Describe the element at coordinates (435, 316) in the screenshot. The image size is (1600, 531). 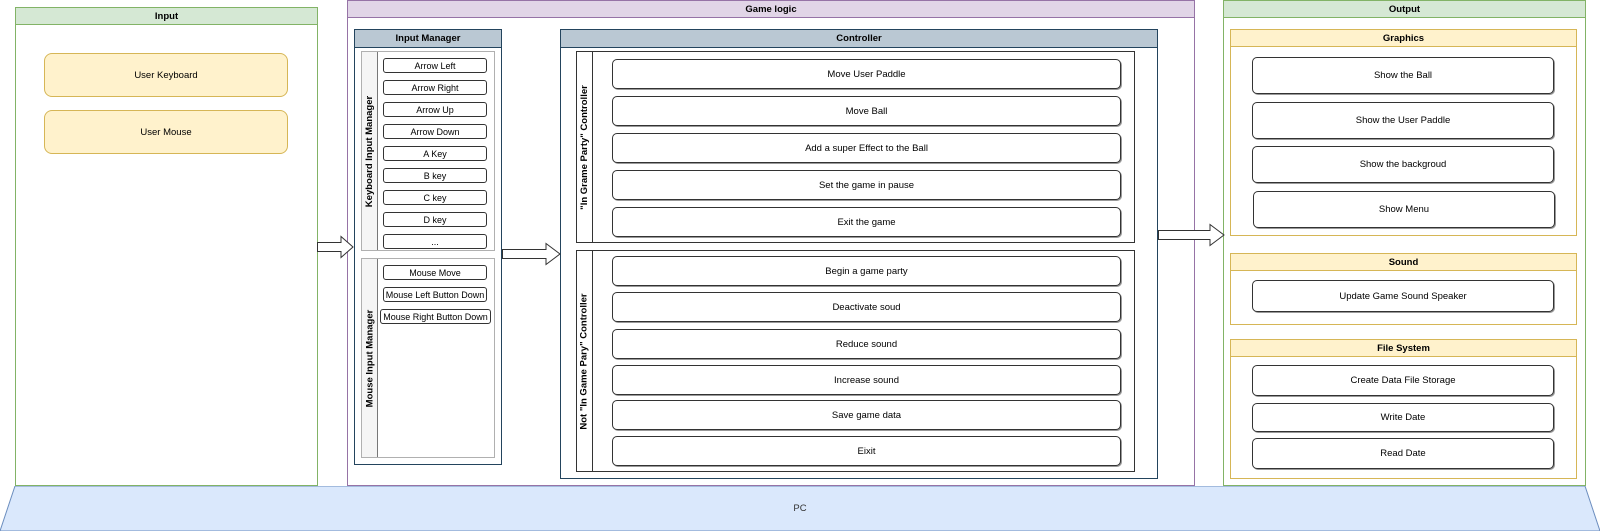
I see `mouse-event-right-button-down: Mouse Right Button Down` at that location.